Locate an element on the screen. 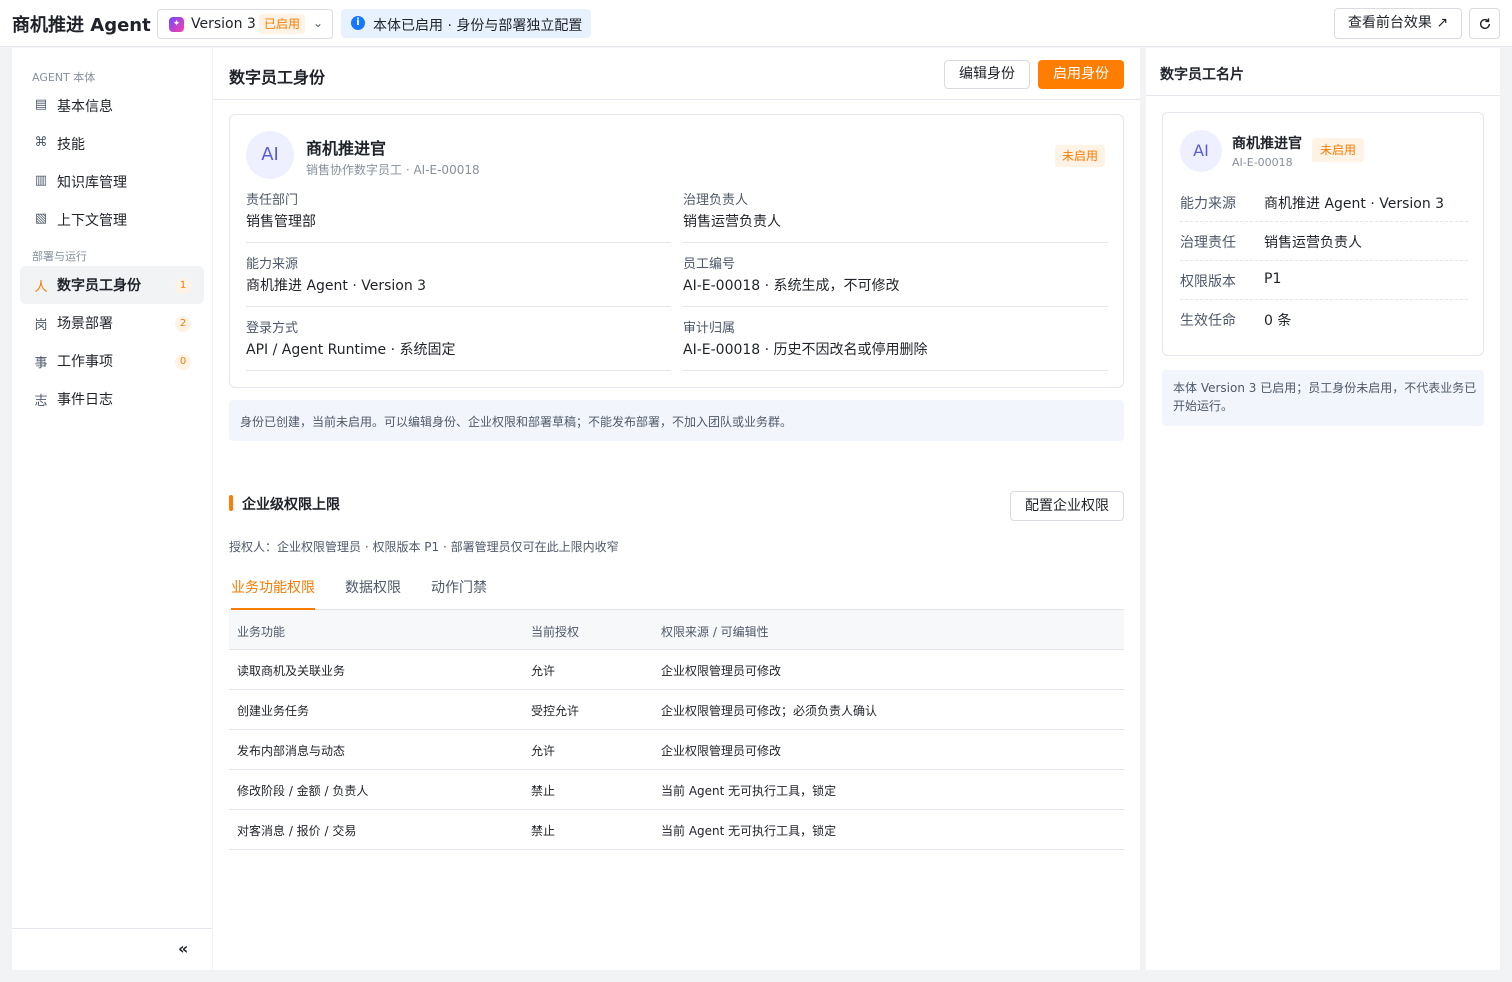  column-header: 权限来源 / 可编辑性 is located at coordinates (715, 632).